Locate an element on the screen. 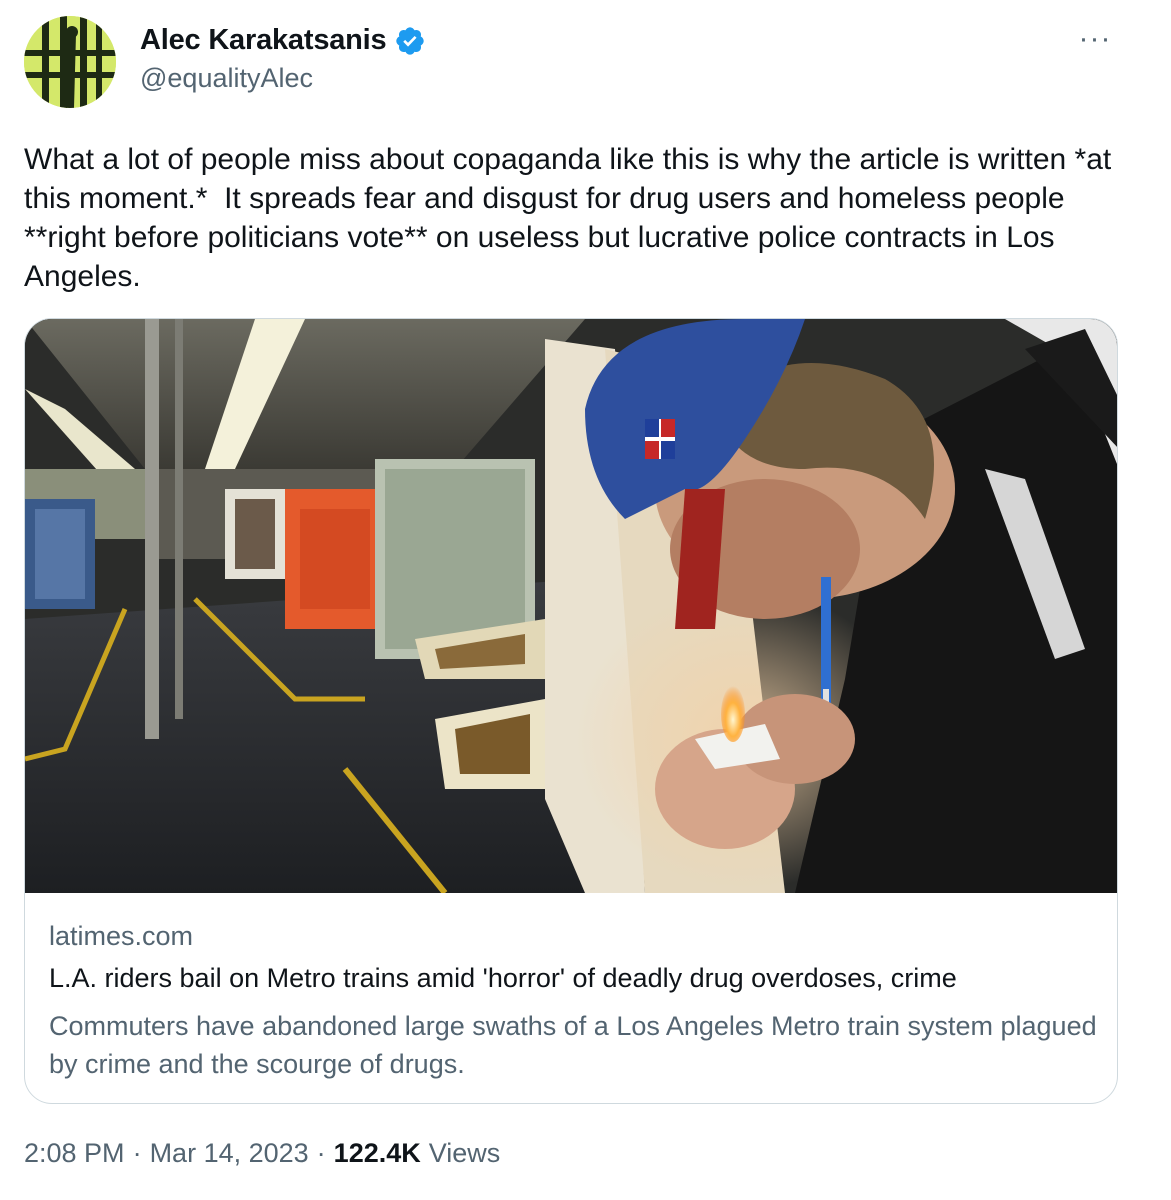  link-card-domain: latimes.com is located at coordinates (121, 936).